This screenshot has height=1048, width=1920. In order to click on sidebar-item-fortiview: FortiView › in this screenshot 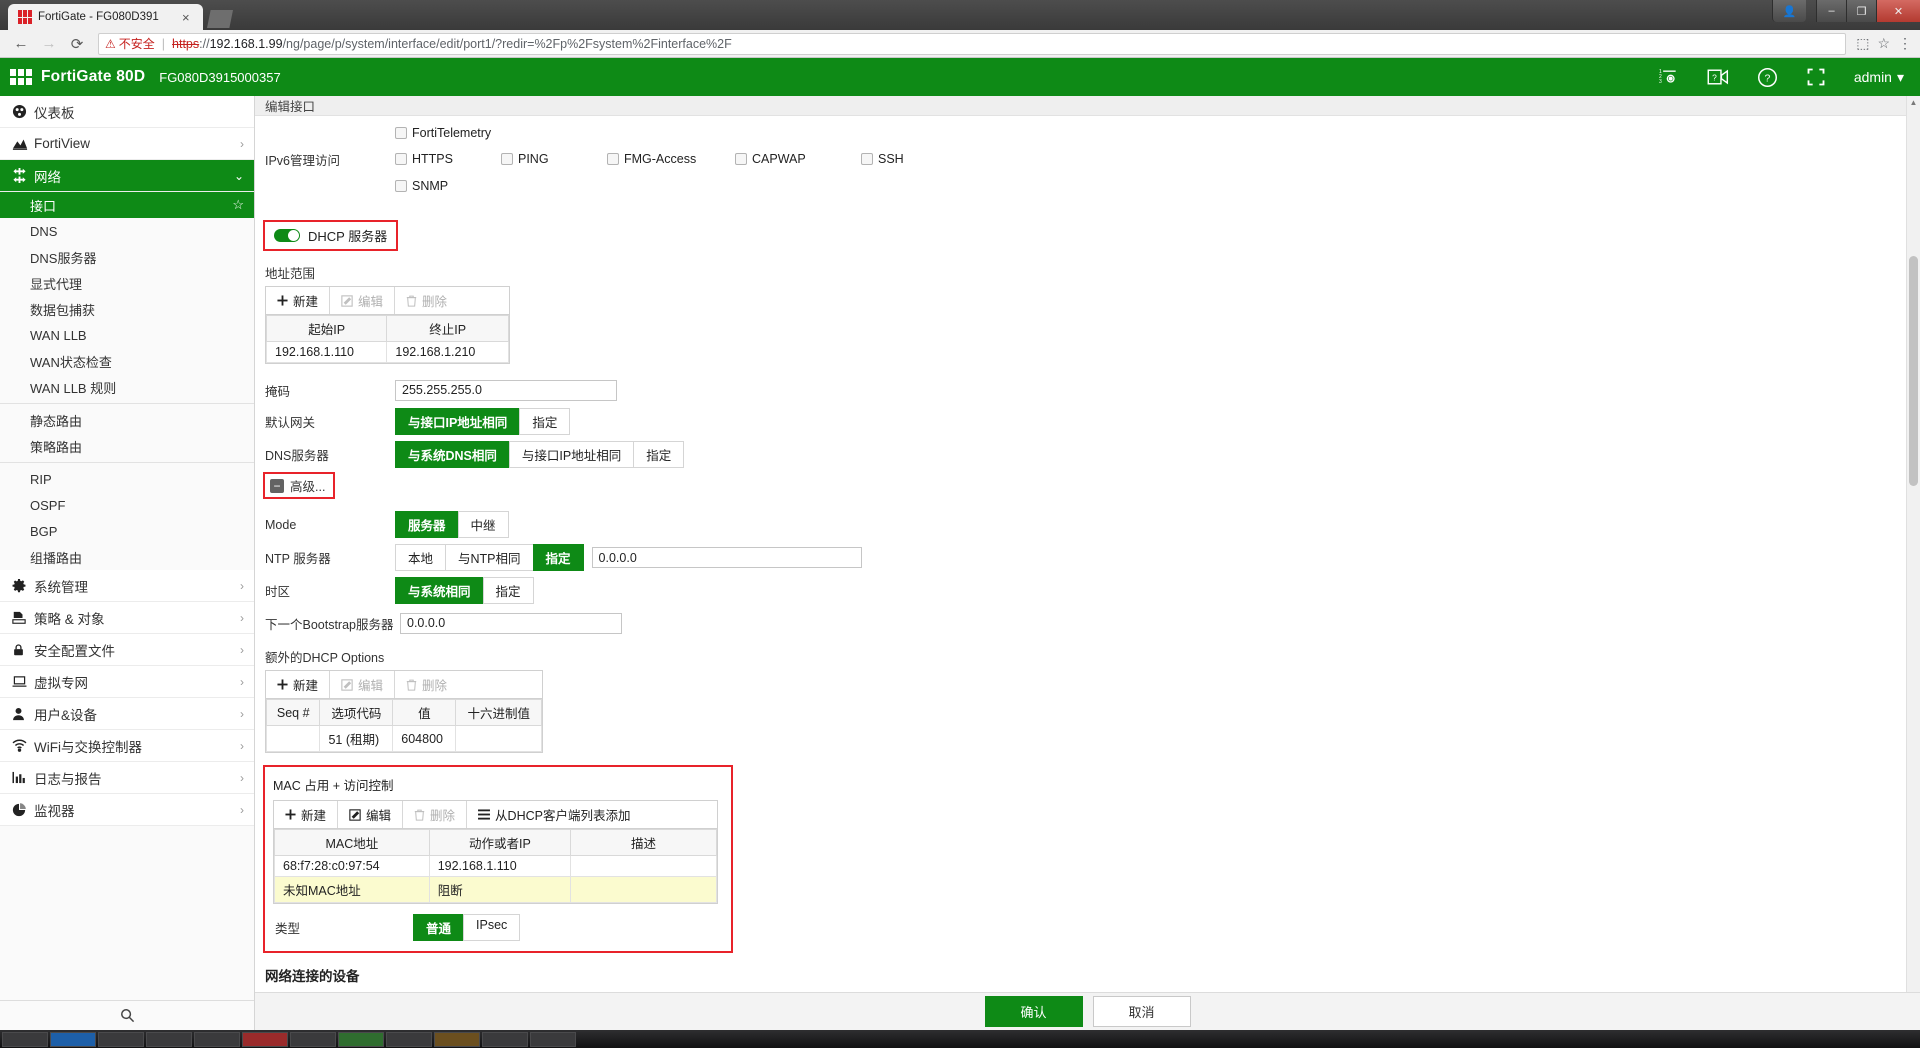, I will do `click(127, 144)`.